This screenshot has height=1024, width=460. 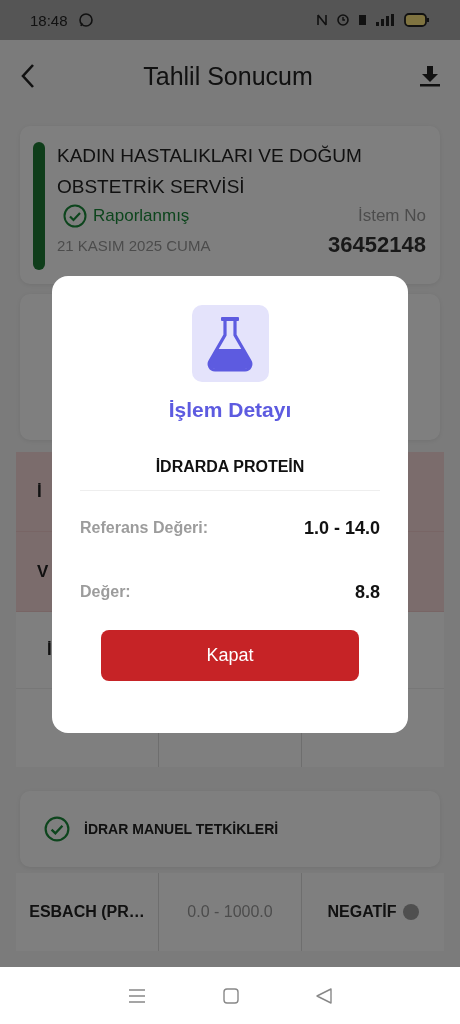 I want to click on department-name: KADIN HASTALIKLARI VE DOĞUM OBSTETRİK SERVİSİ, so click(x=210, y=171).